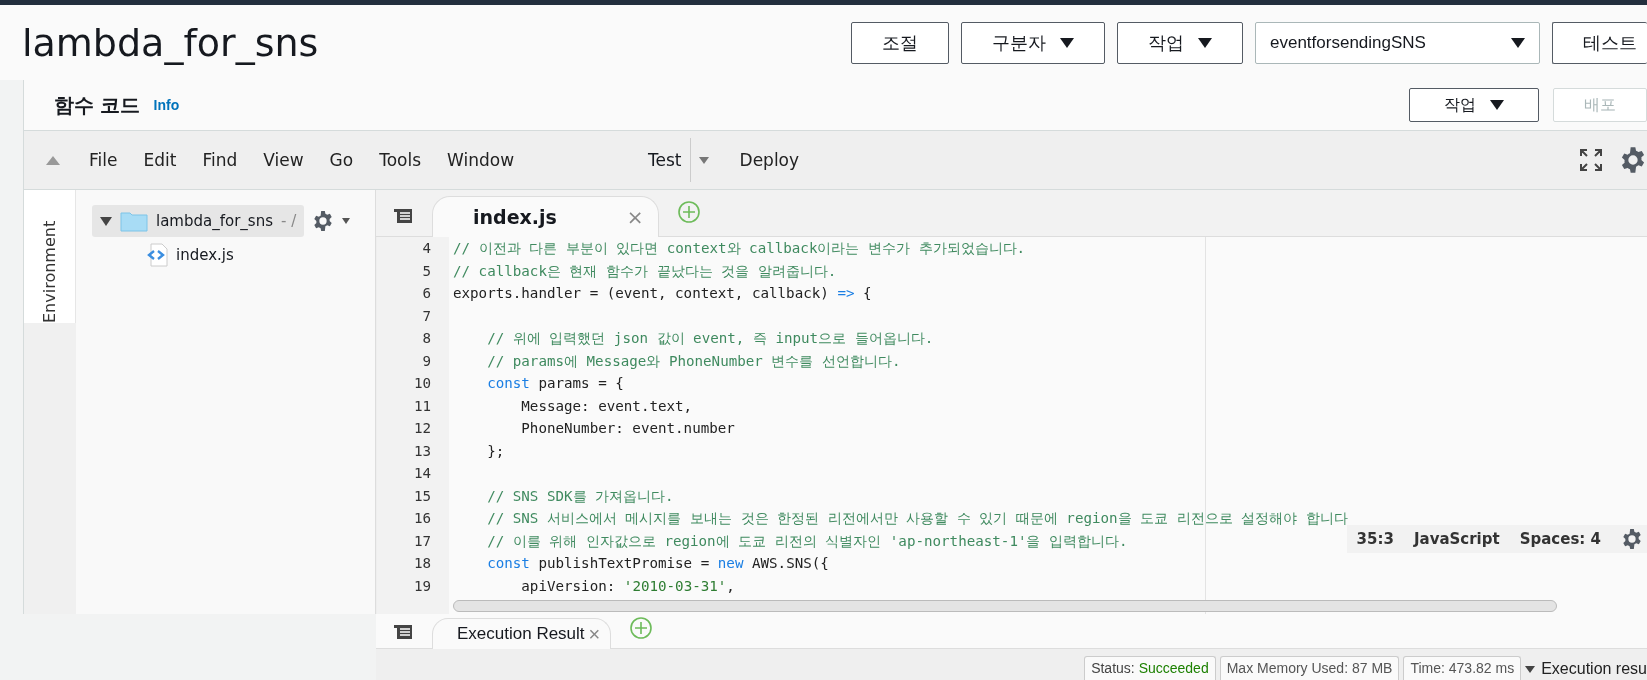 Image resolution: width=1647 pixels, height=680 pixels. What do you see at coordinates (421, 541) in the screenshot?
I see `line-number: 17` at bounding box center [421, 541].